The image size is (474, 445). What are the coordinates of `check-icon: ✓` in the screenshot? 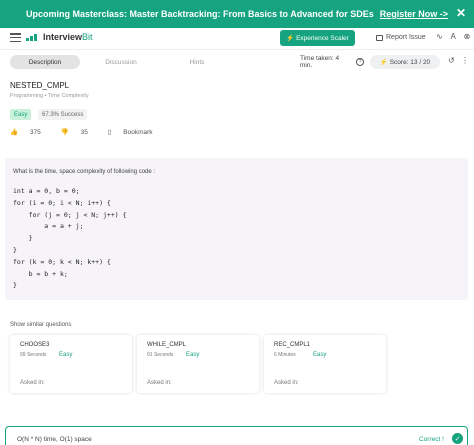 It's located at (457, 438).